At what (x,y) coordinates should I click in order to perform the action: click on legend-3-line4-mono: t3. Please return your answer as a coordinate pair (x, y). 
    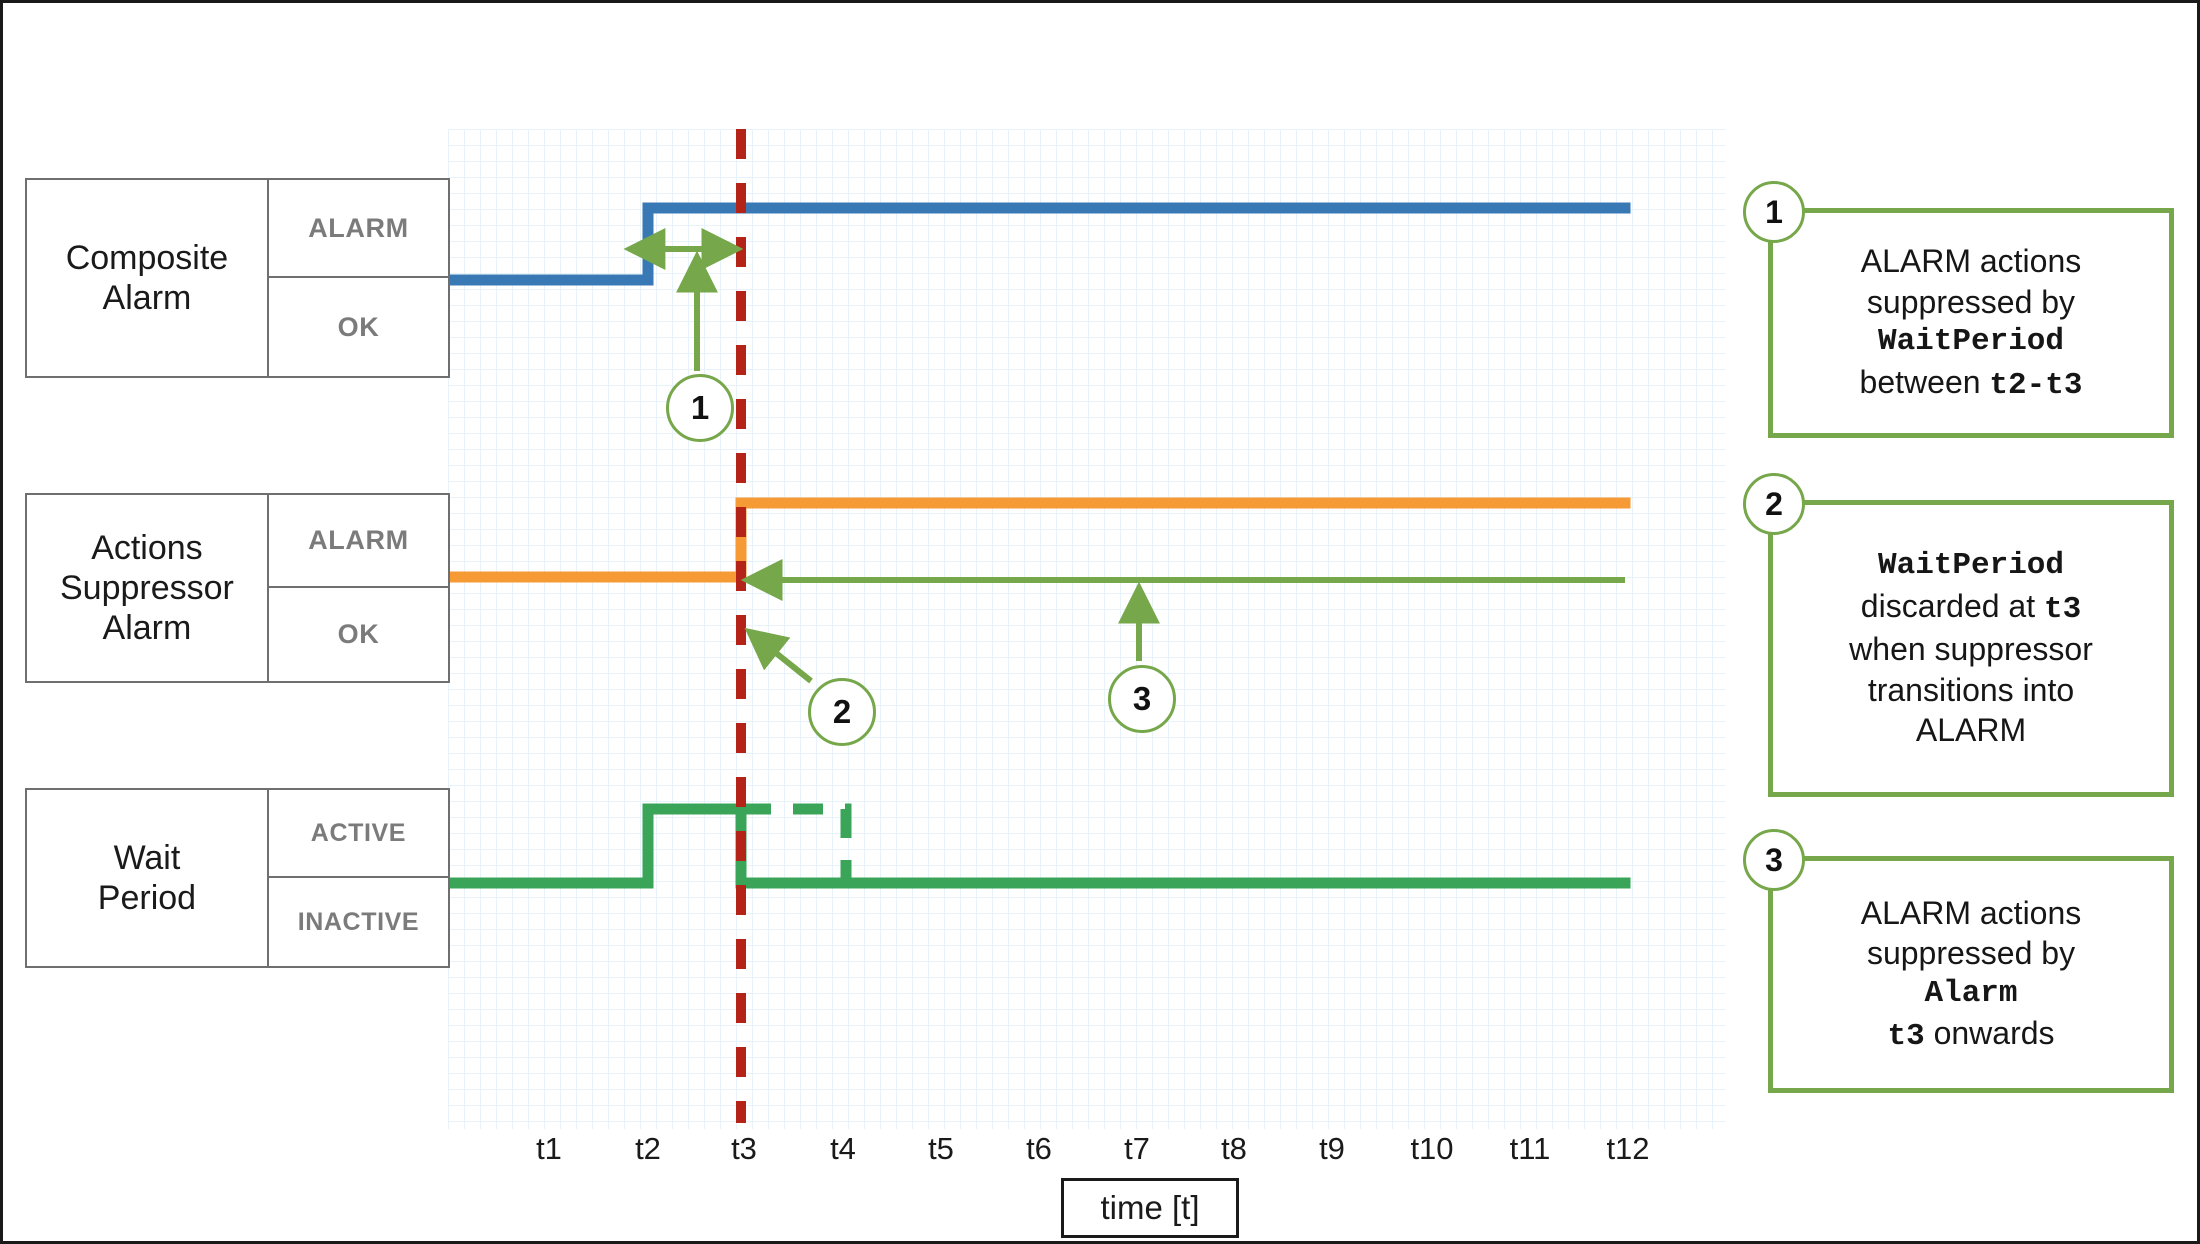
    Looking at the image, I should click on (1906, 1037).